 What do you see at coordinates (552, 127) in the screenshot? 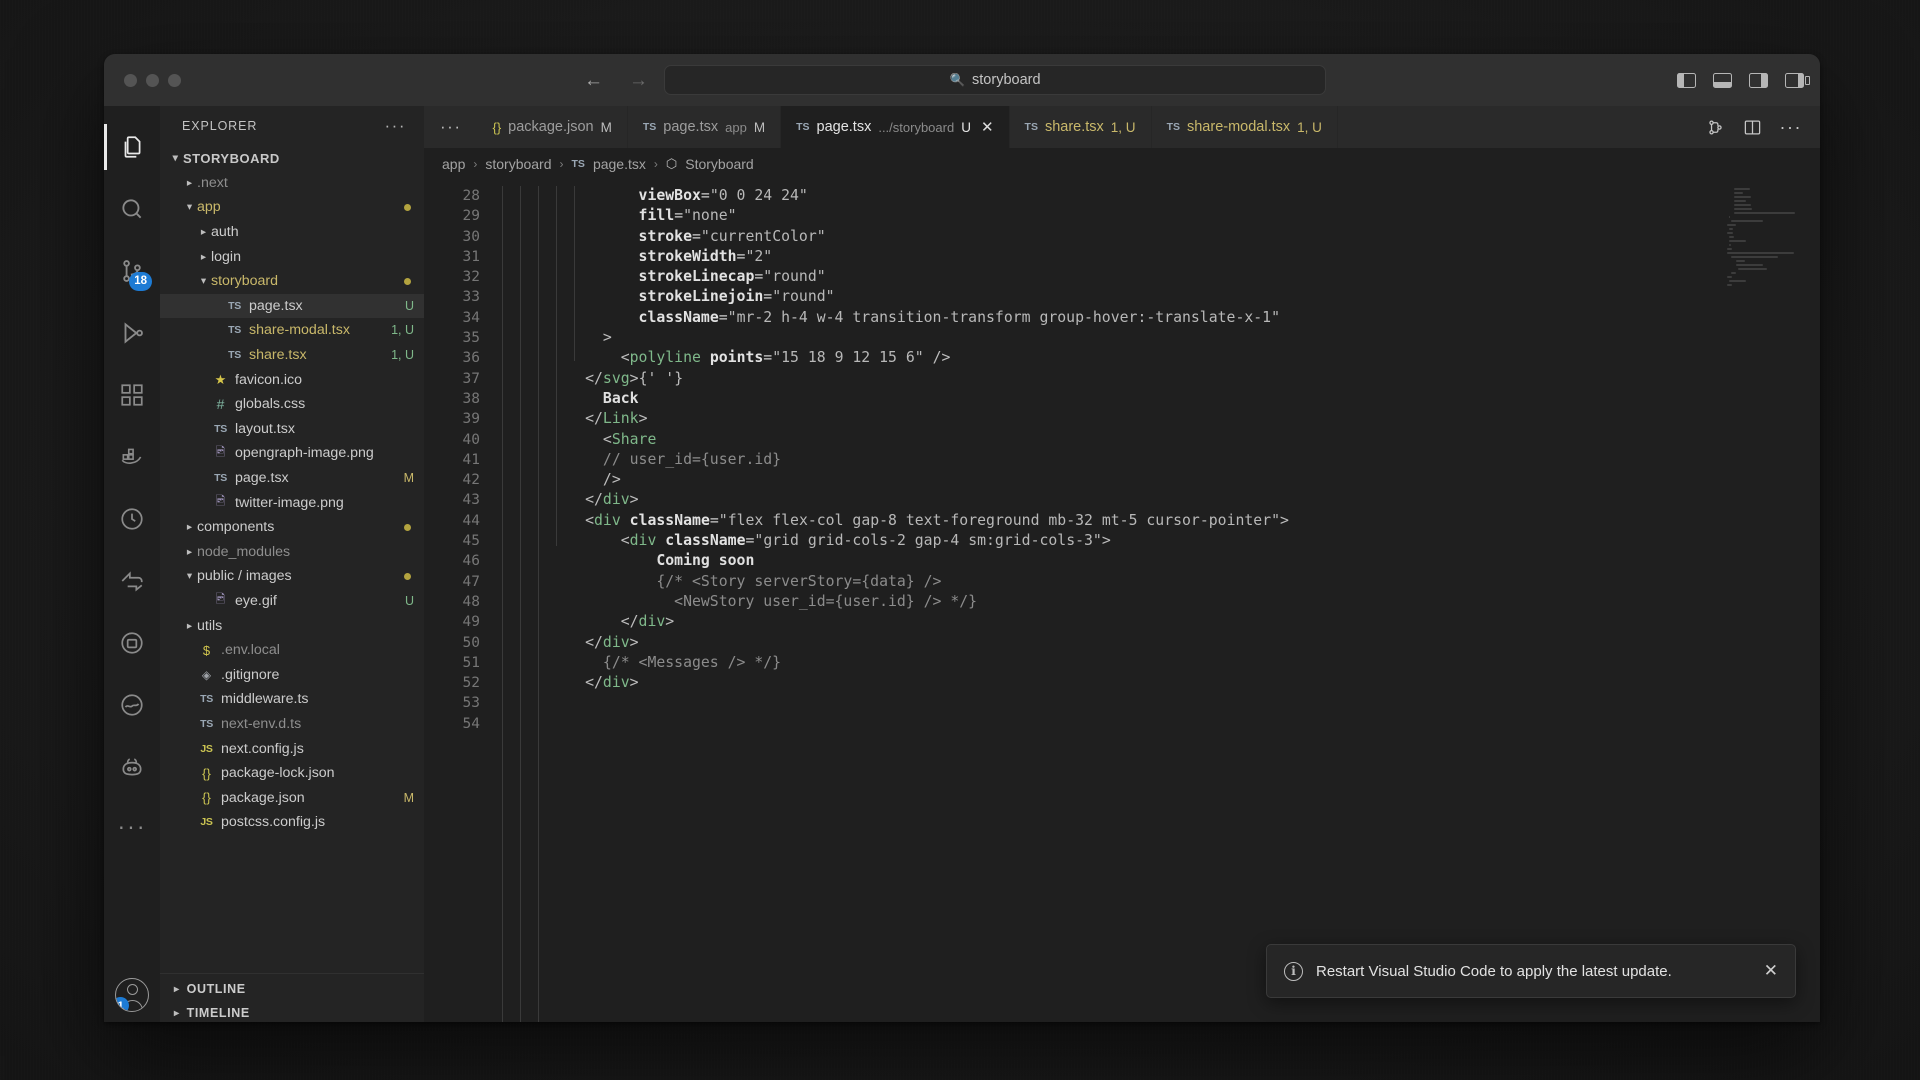
I see `editor-tab: {} package.json M` at bounding box center [552, 127].